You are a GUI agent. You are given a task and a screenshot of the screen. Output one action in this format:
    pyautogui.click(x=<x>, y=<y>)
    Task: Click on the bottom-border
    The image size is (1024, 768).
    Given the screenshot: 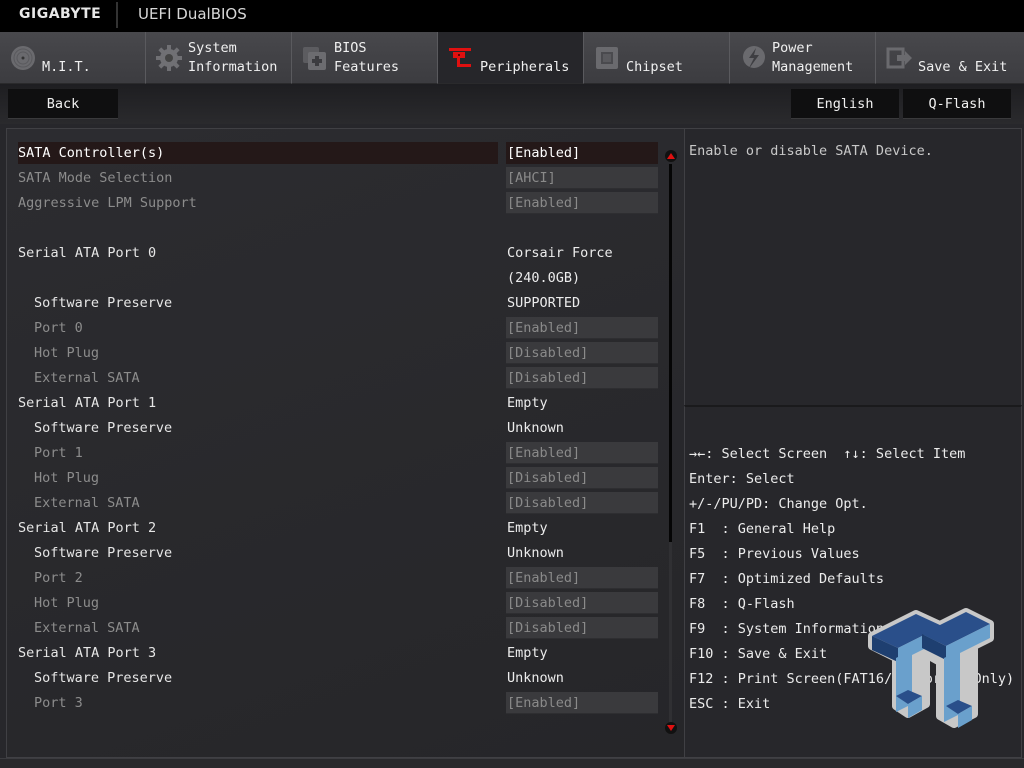 What is the action you would take?
    pyautogui.click(x=512, y=763)
    